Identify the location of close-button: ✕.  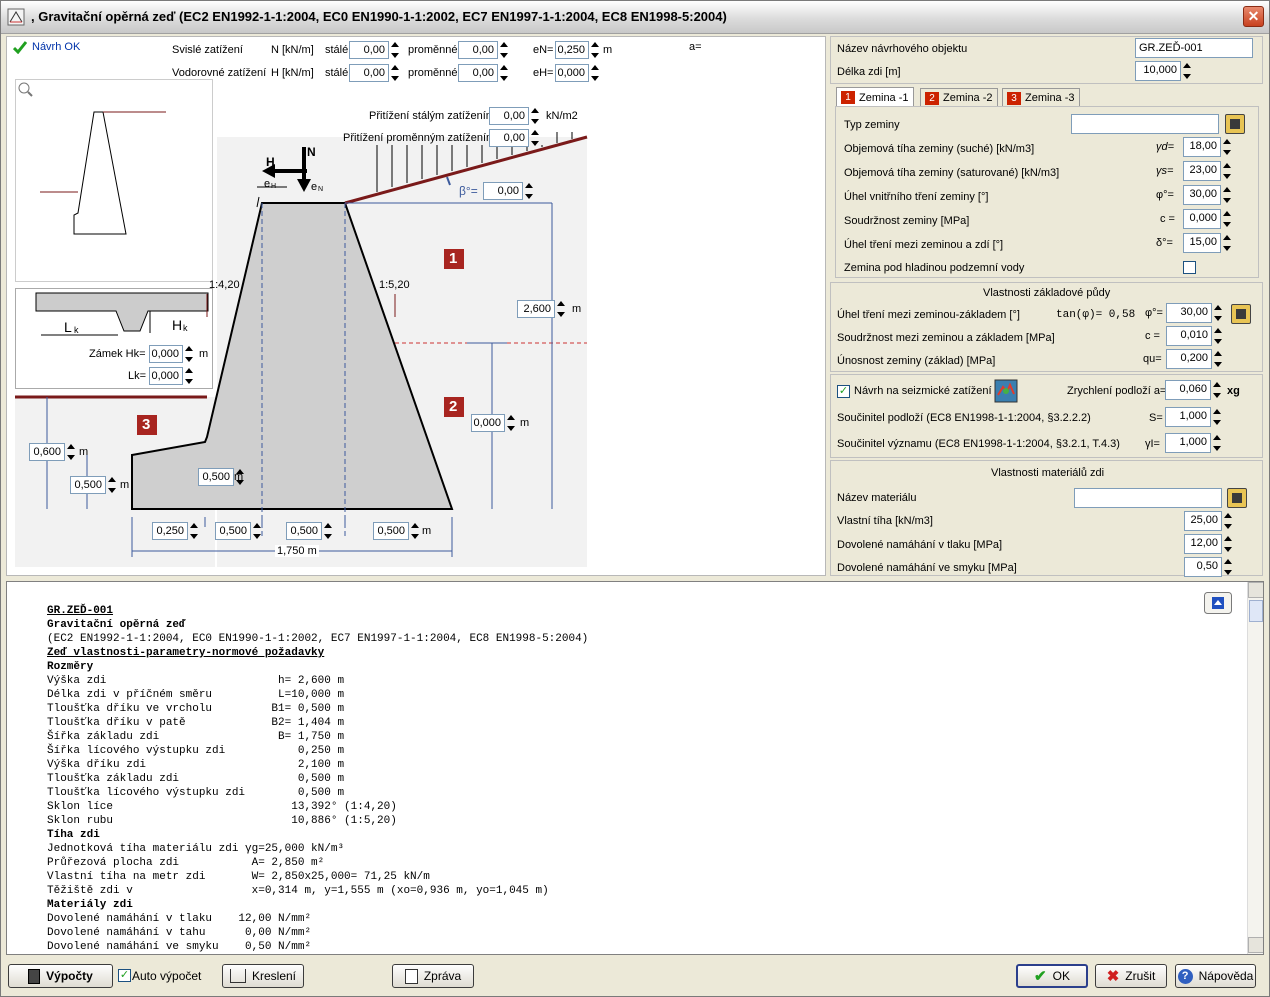
(1253, 16).